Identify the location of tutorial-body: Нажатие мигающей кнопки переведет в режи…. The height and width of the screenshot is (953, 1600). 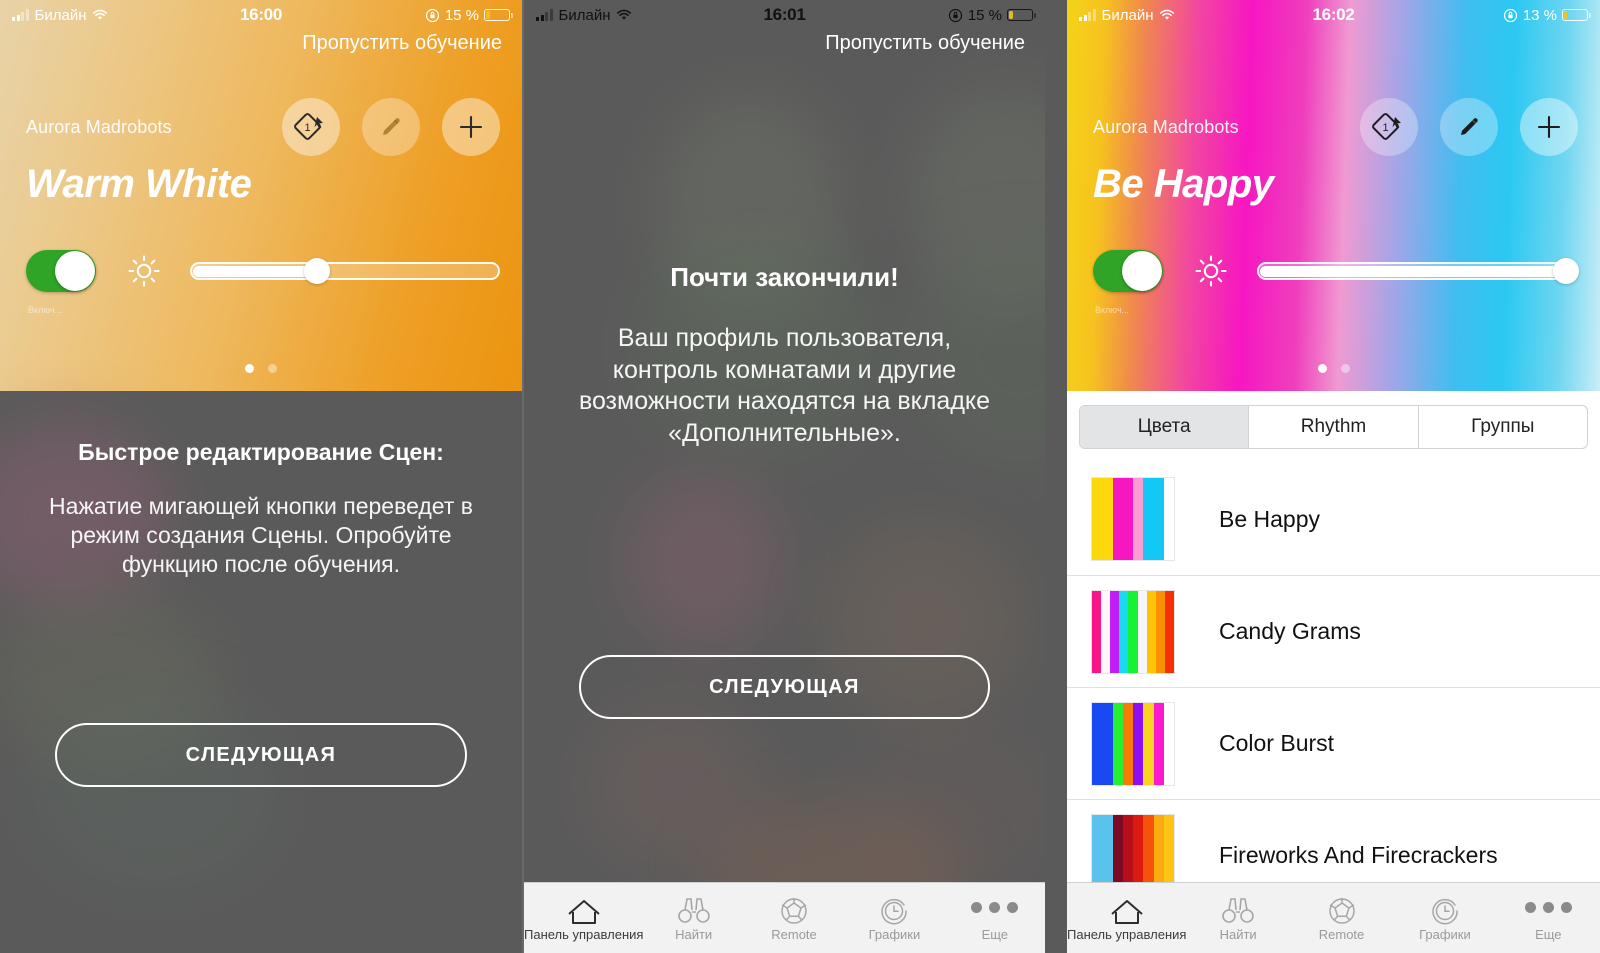
(261, 535).